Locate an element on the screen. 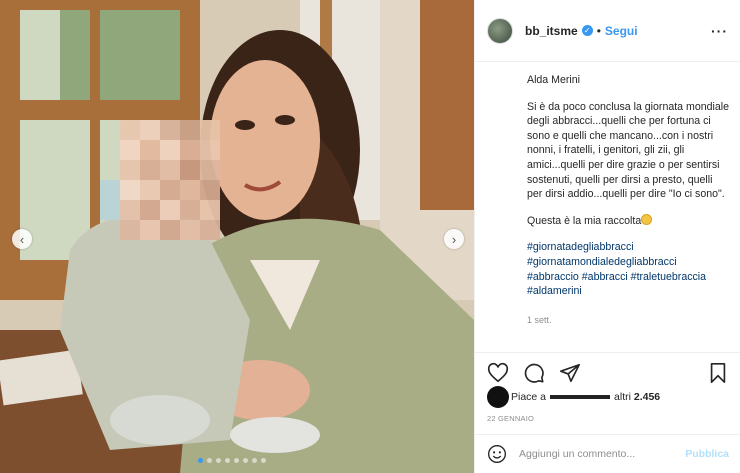 The width and height of the screenshot is (740, 473). comment-bar: Pubblica is located at coordinates (607, 453).